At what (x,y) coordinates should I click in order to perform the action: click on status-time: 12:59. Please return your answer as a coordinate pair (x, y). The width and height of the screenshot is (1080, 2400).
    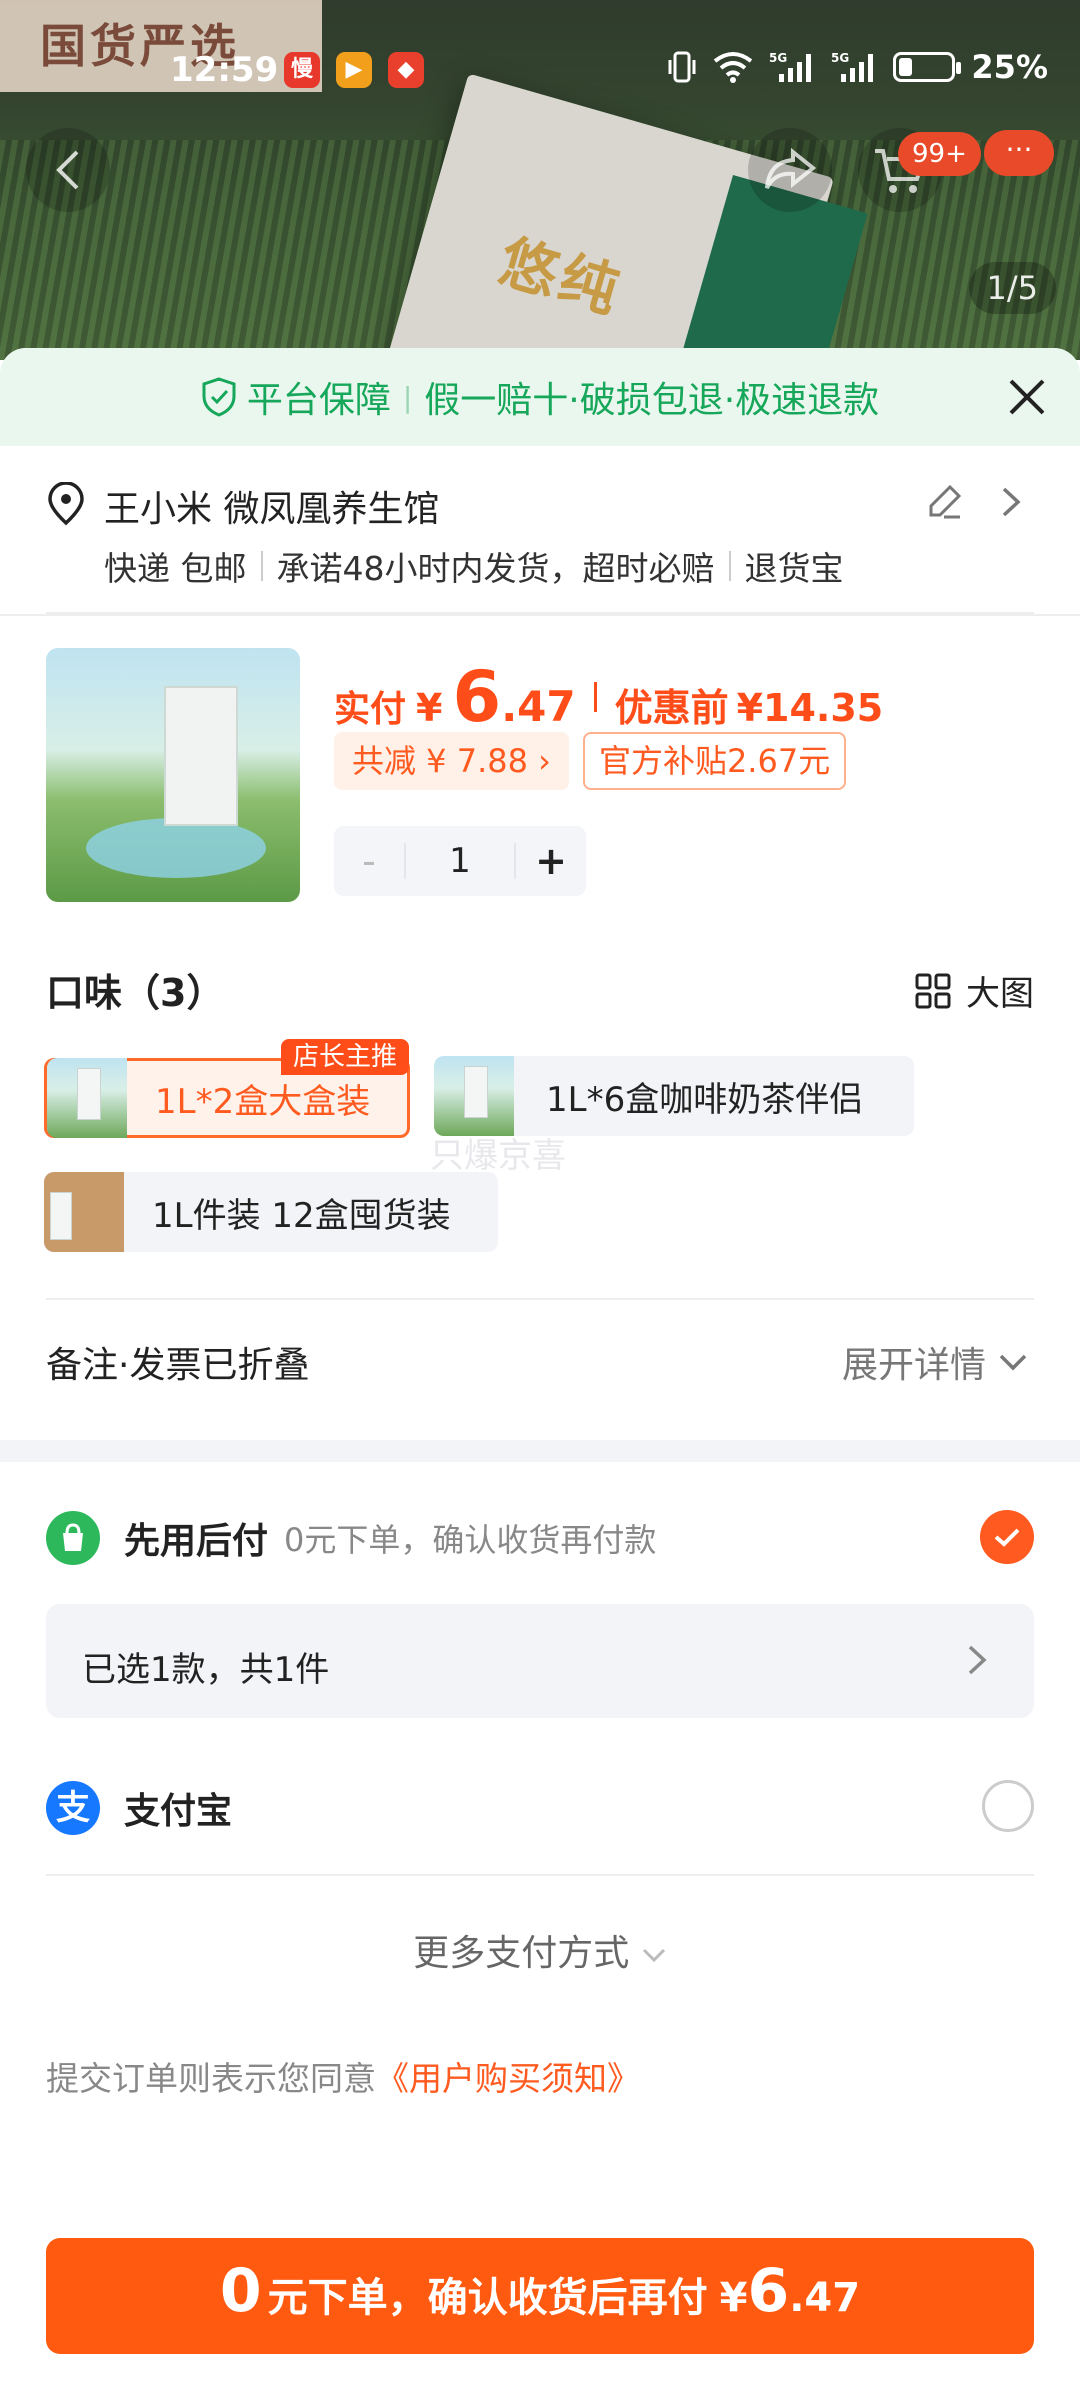
    Looking at the image, I should click on (224, 70).